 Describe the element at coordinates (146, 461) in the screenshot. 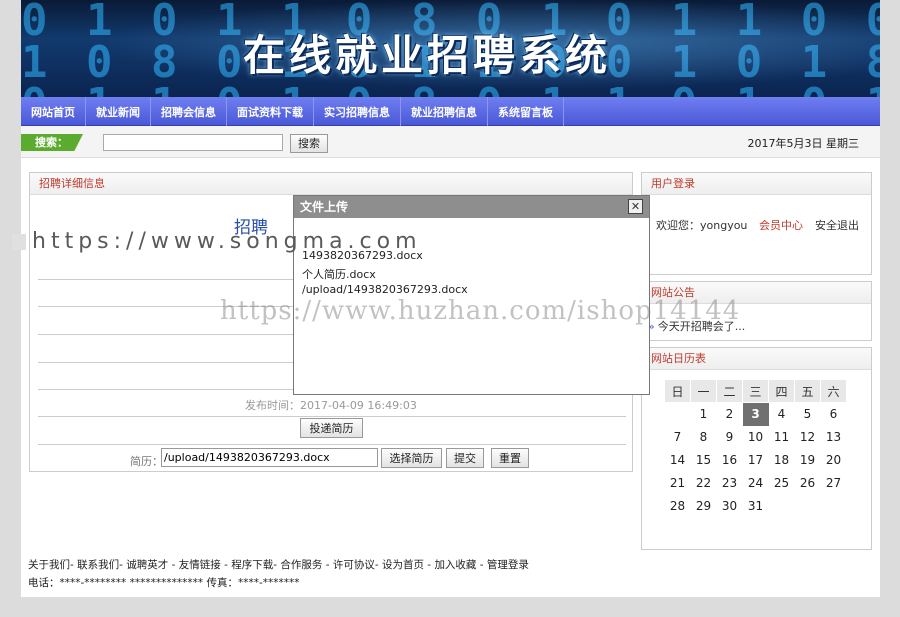

I see `resume-label: 简历：` at that location.